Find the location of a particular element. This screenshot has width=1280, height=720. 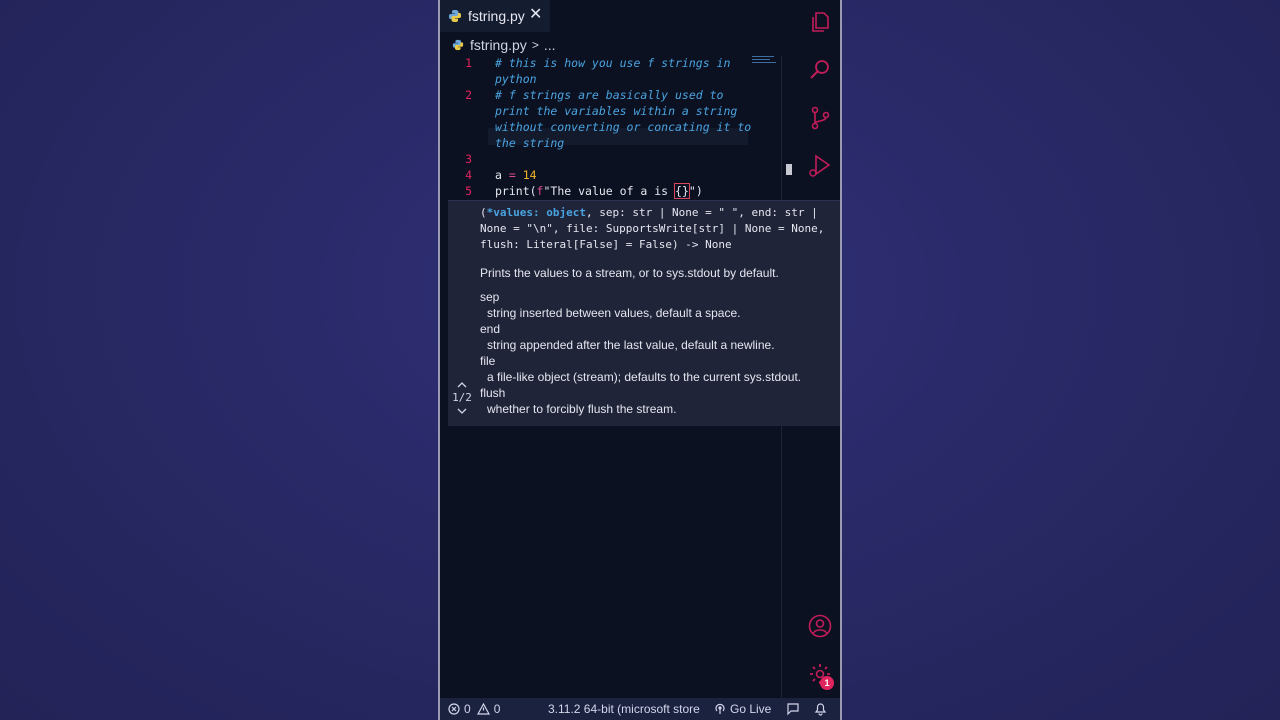

code-comment: print the variables within a string is located at coordinates (616, 111).